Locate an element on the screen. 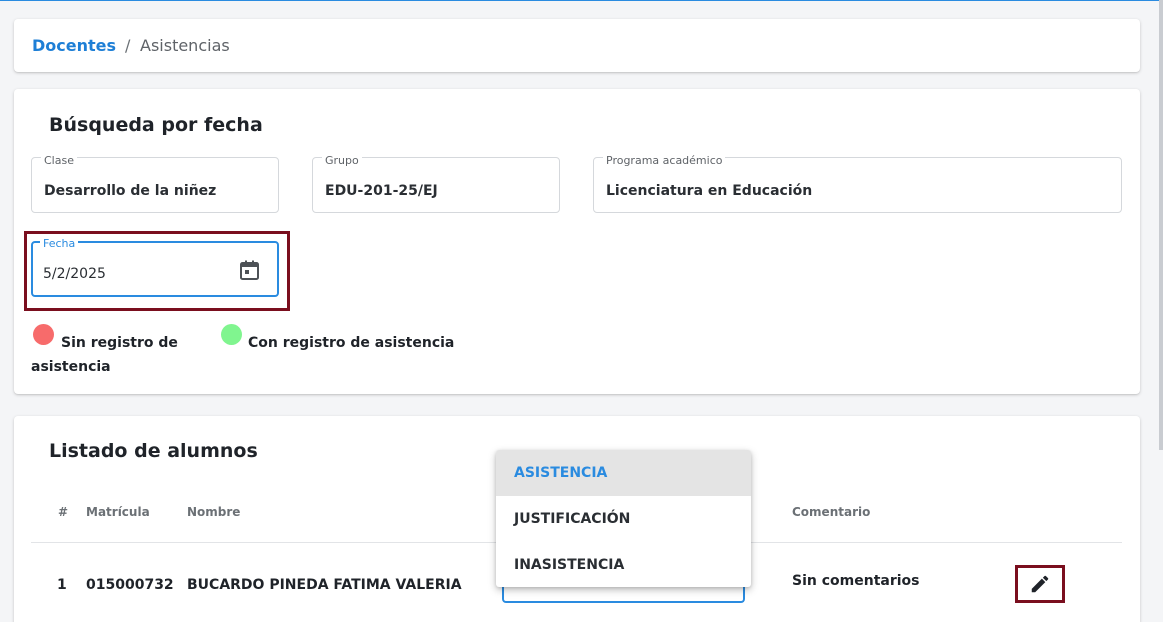  breadcrumb-link-docentes: Docentes is located at coordinates (74, 45).